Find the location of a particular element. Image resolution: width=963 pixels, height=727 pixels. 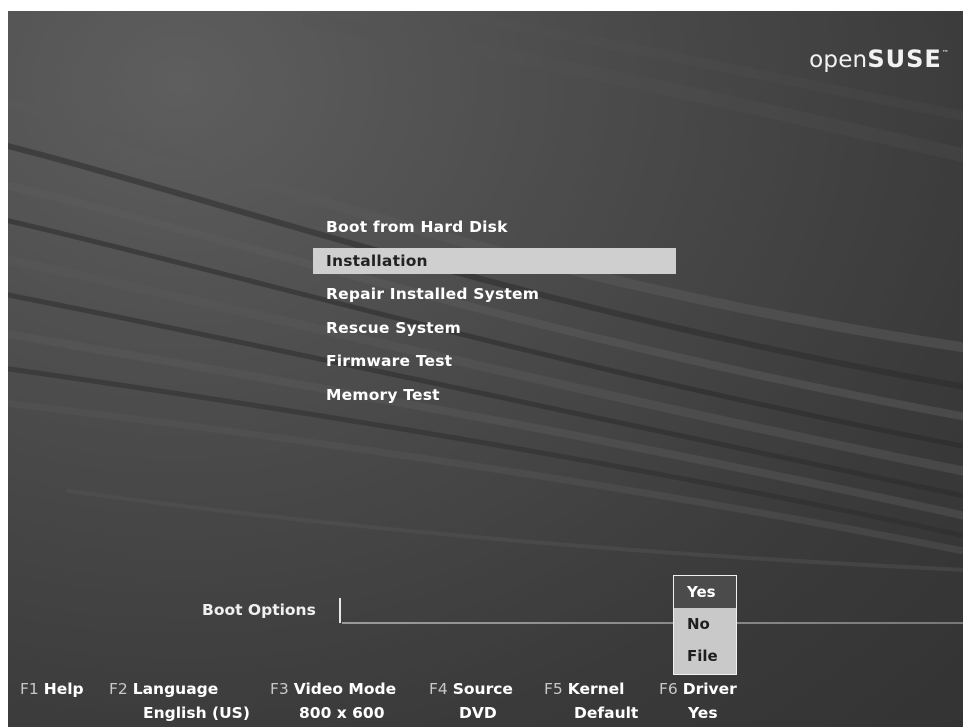

menu-item-boot-from-hard-disk: Boot from Hard Disk is located at coordinates (494, 227).